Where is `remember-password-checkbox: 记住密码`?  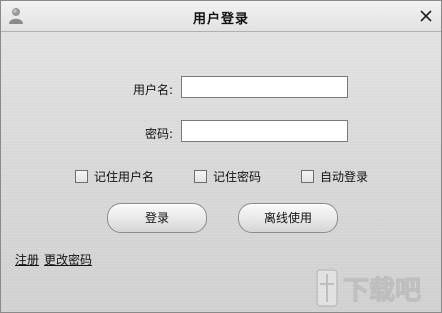 remember-password-checkbox: 记住密码 is located at coordinates (227, 176).